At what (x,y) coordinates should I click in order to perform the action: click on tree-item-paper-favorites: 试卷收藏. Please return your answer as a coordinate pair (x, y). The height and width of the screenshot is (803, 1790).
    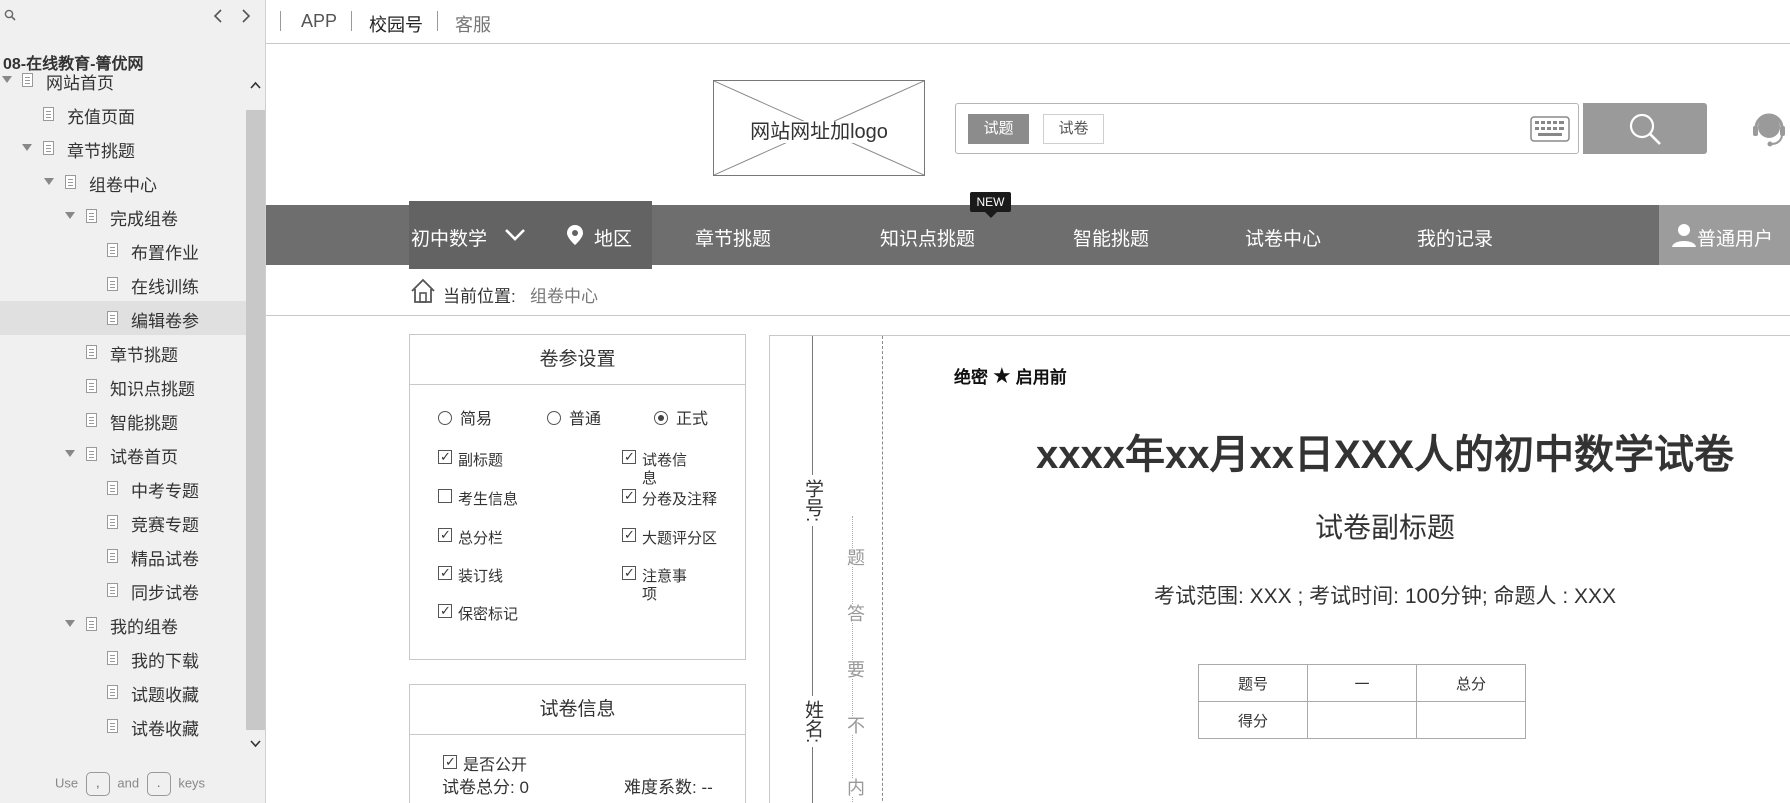
    Looking at the image, I should click on (123, 725).